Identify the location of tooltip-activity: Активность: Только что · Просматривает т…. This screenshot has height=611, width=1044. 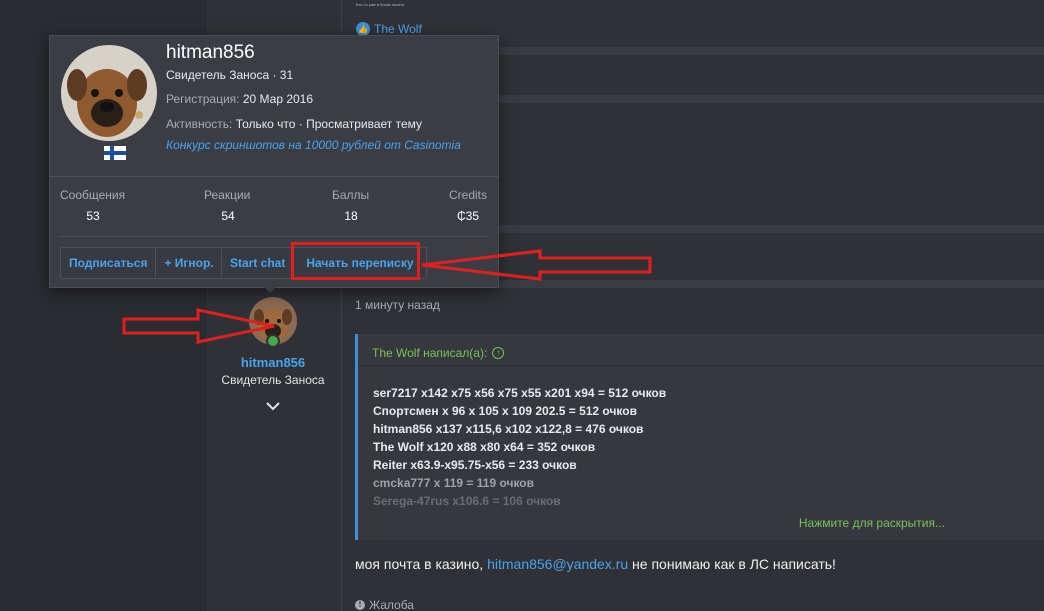
(294, 124).